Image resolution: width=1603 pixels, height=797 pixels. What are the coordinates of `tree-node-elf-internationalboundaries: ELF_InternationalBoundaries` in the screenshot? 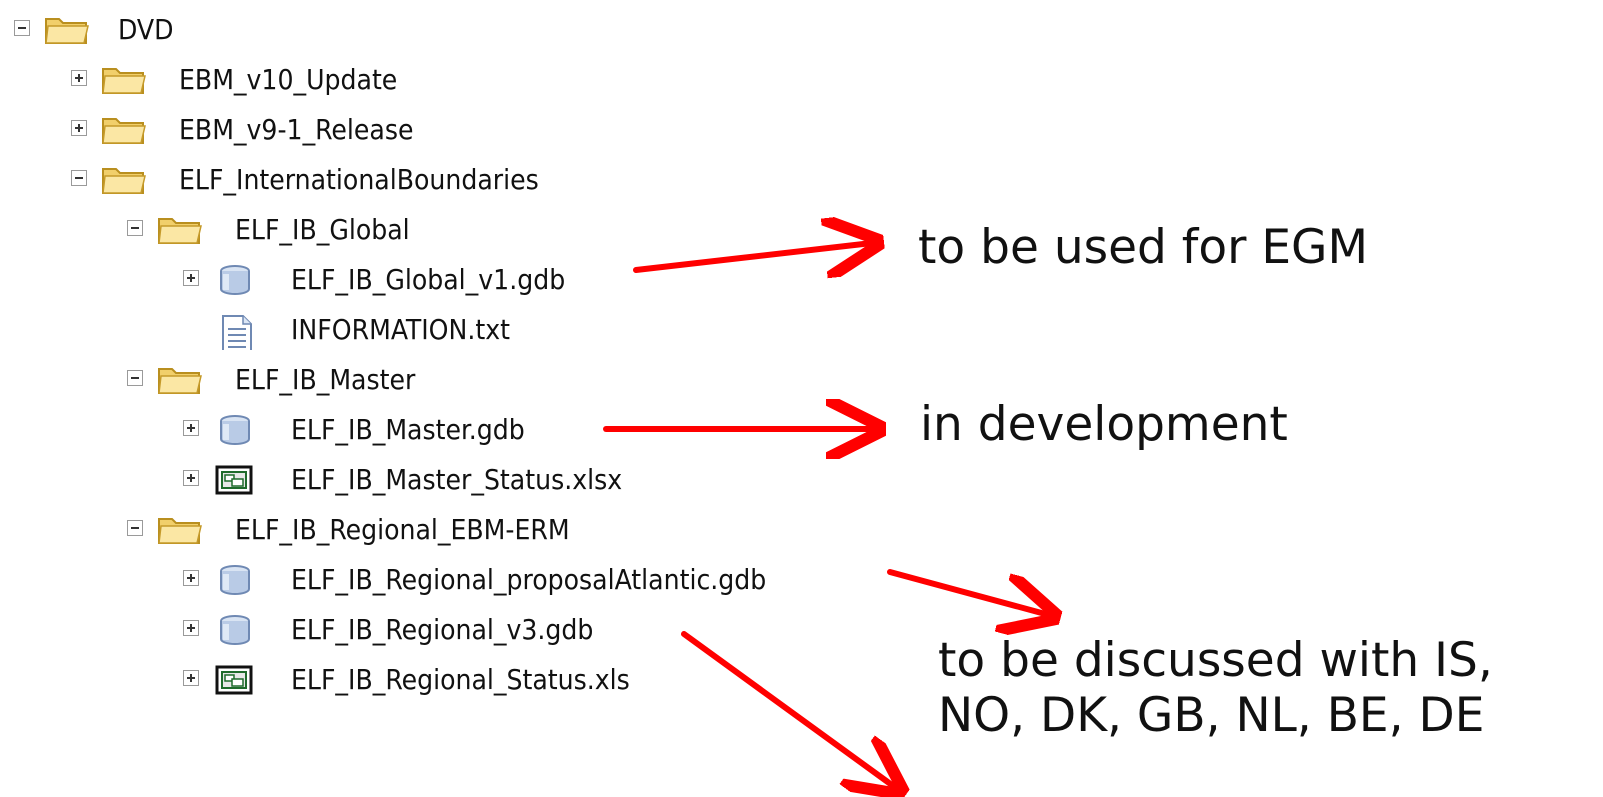 It's located at (381, 180).